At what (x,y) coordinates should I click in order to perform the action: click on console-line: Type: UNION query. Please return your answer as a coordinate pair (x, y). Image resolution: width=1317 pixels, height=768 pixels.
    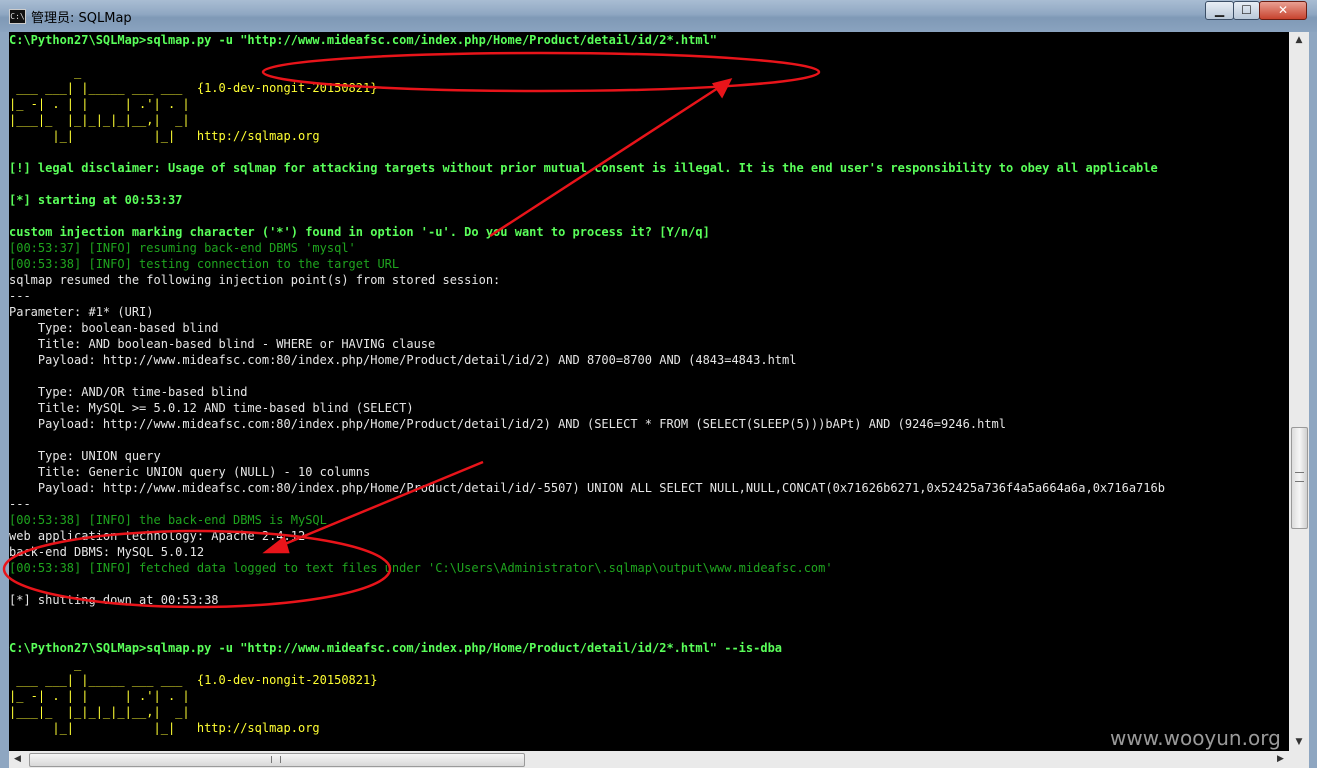
    Looking at the image, I should click on (85, 456).